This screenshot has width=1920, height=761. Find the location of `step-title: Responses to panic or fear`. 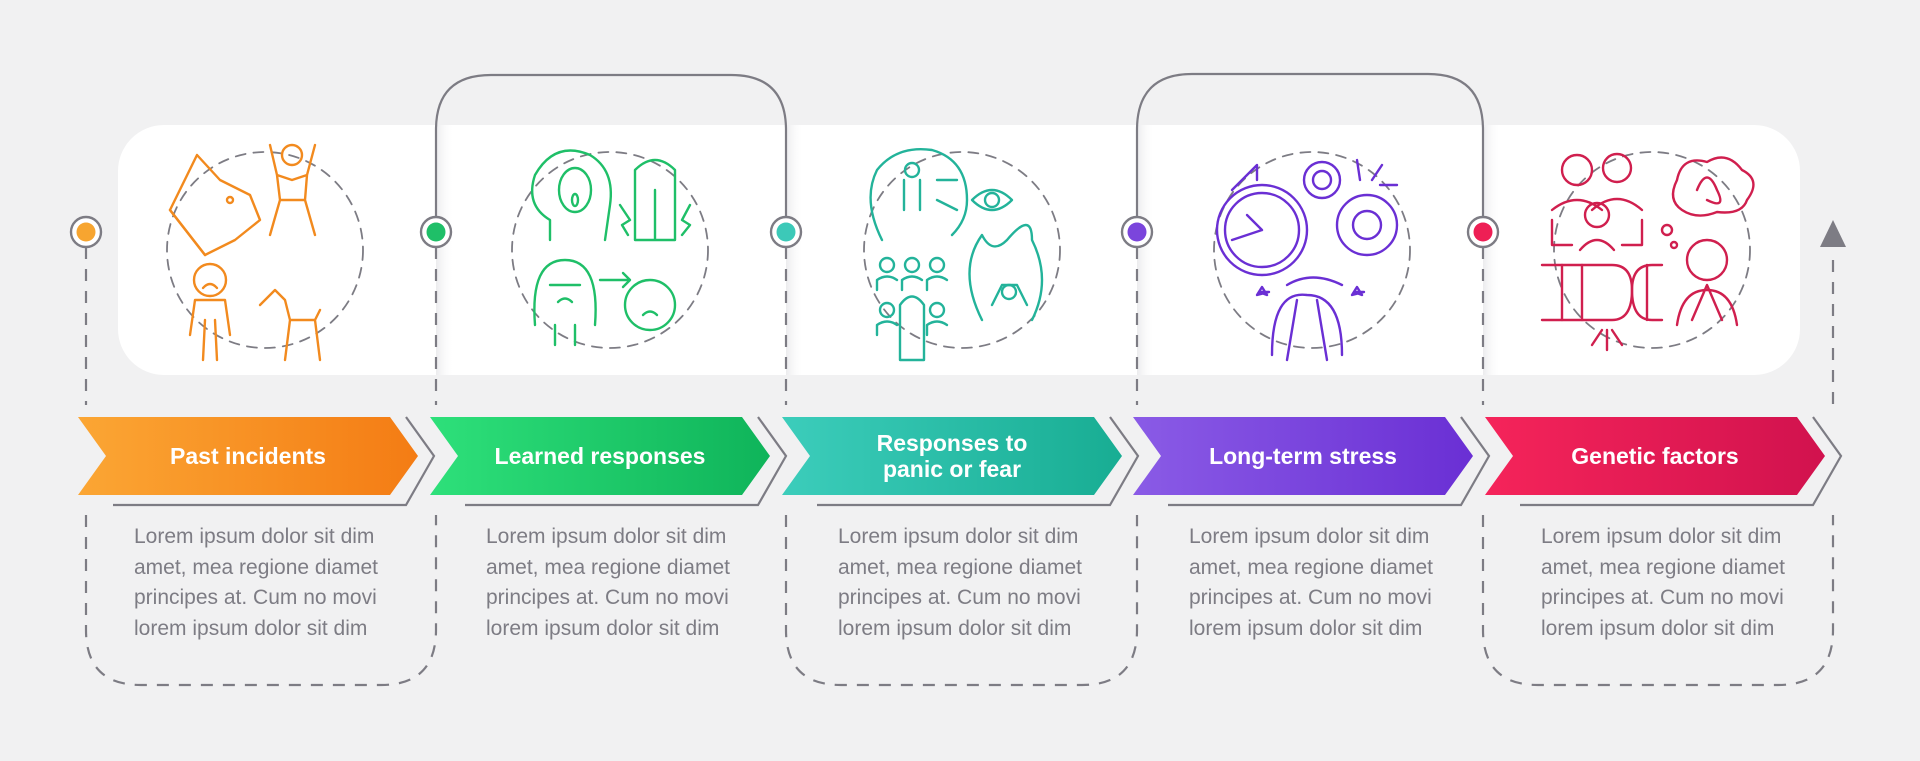

step-title: Responses to panic or fear is located at coordinates (952, 456).